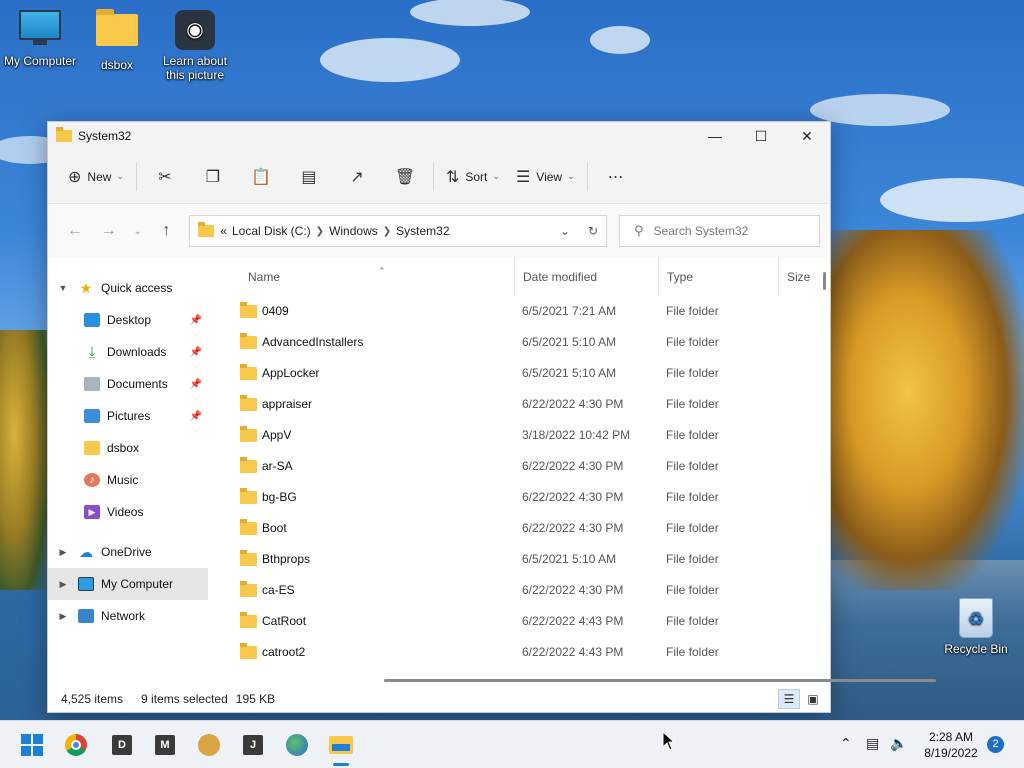  Describe the element at coordinates (439, 136) in the screenshot. I see `title-bar: System32 — ☐ ✕` at that location.